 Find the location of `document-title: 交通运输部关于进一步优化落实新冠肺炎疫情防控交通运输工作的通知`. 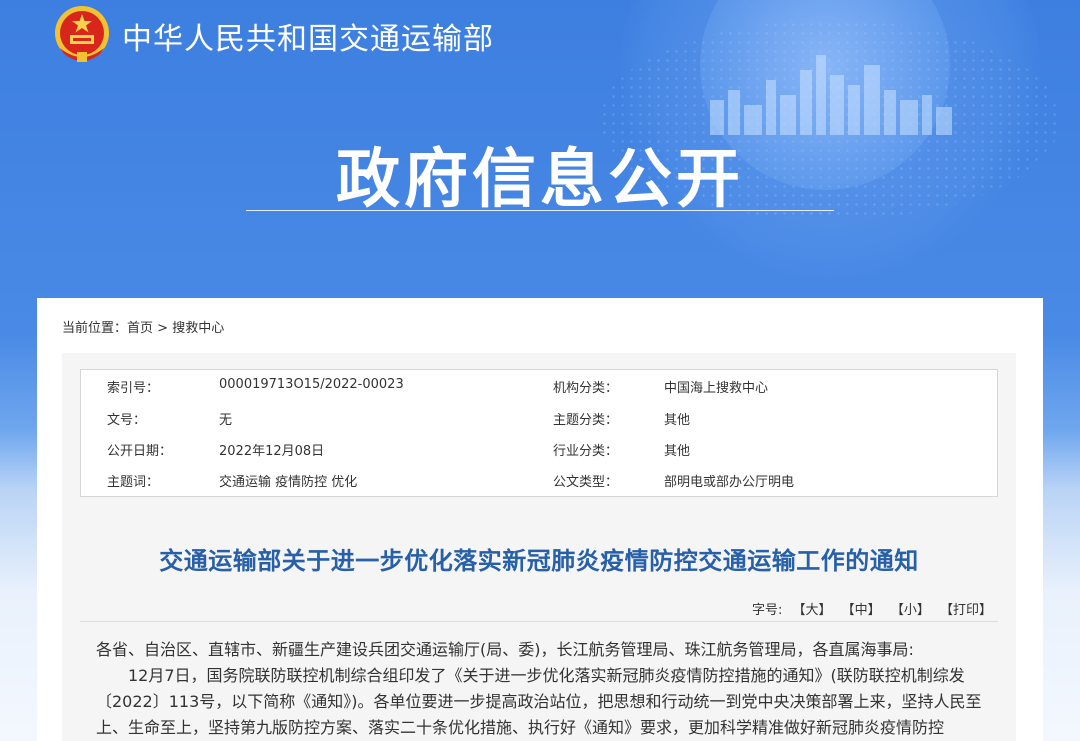

document-title: 交通运输部关于进一步优化落实新冠肺炎疫情防控交通运输工作的通知 is located at coordinates (539, 561).